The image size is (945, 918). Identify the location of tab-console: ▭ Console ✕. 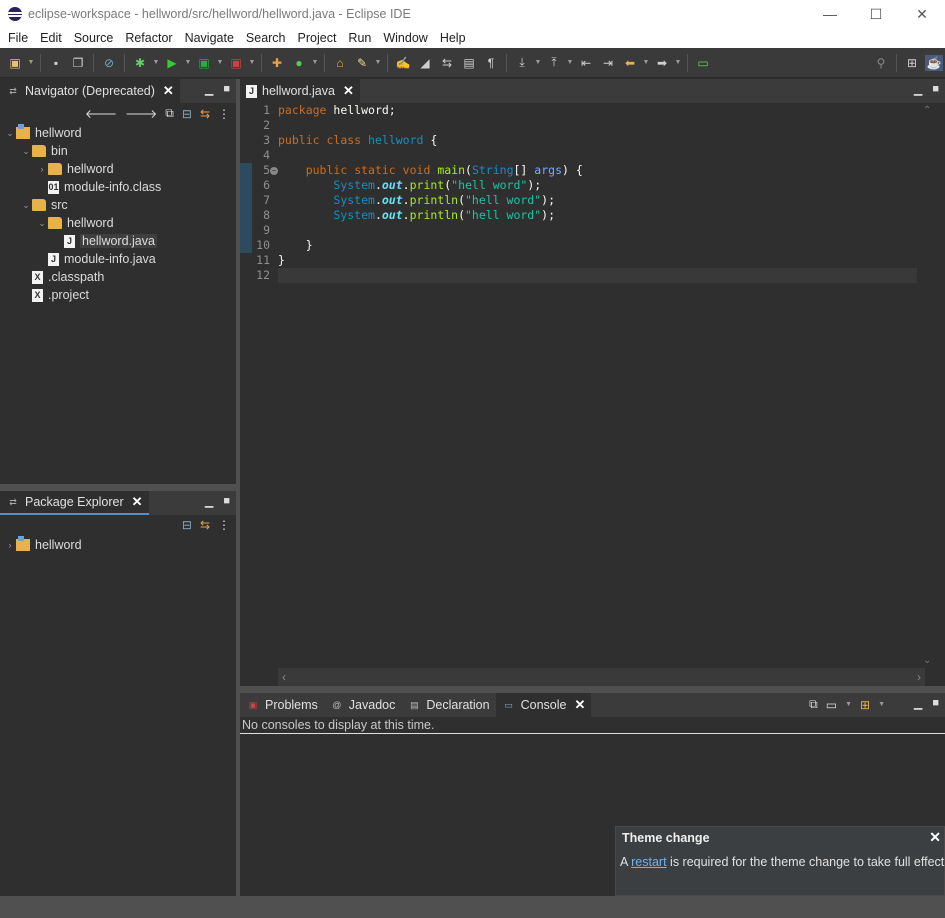
(543, 705).